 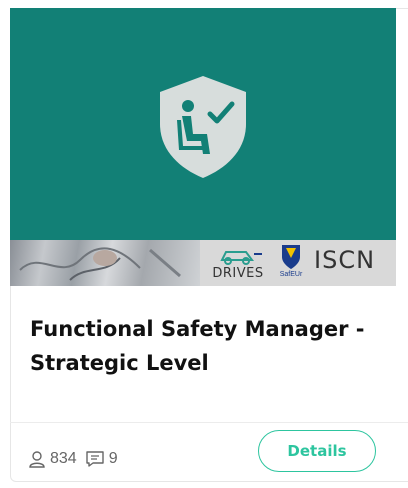 I want to click on safeur-logo: SafEUr, so click(x=291, y=263).